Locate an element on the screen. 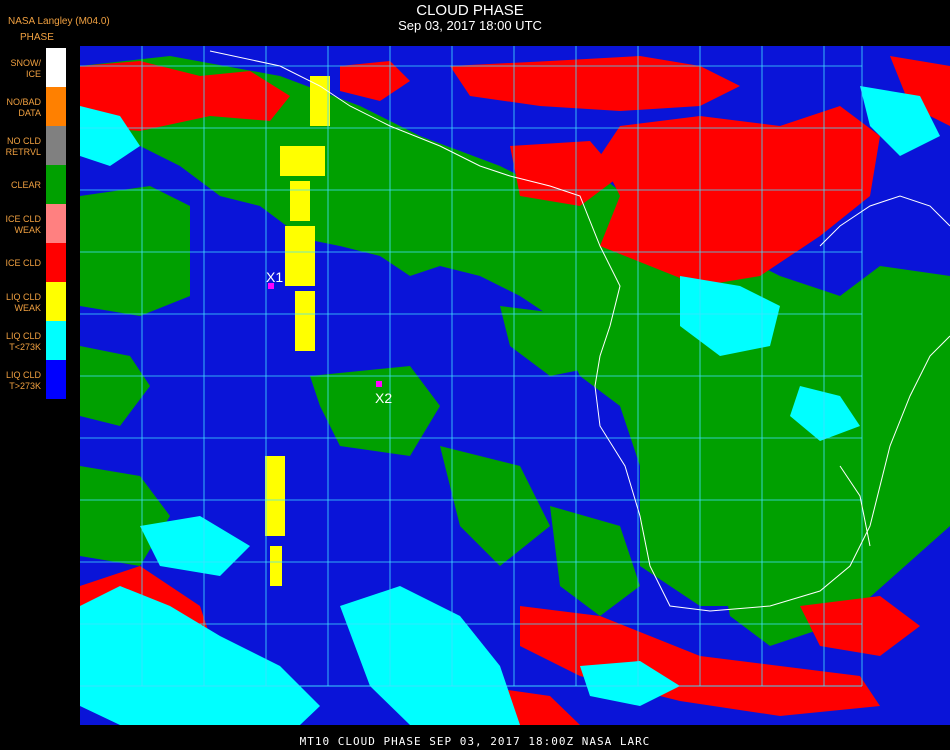 The image size is (950, 750). marker-x2-label: X2 is located at coordinates (383, 398).